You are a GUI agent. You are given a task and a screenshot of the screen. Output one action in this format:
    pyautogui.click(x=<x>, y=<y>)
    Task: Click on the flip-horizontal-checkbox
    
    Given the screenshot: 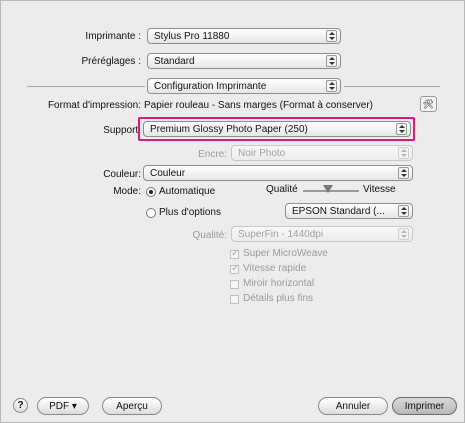 What is the action you would take?
    pyautogui.click(x=234, y=284)
    